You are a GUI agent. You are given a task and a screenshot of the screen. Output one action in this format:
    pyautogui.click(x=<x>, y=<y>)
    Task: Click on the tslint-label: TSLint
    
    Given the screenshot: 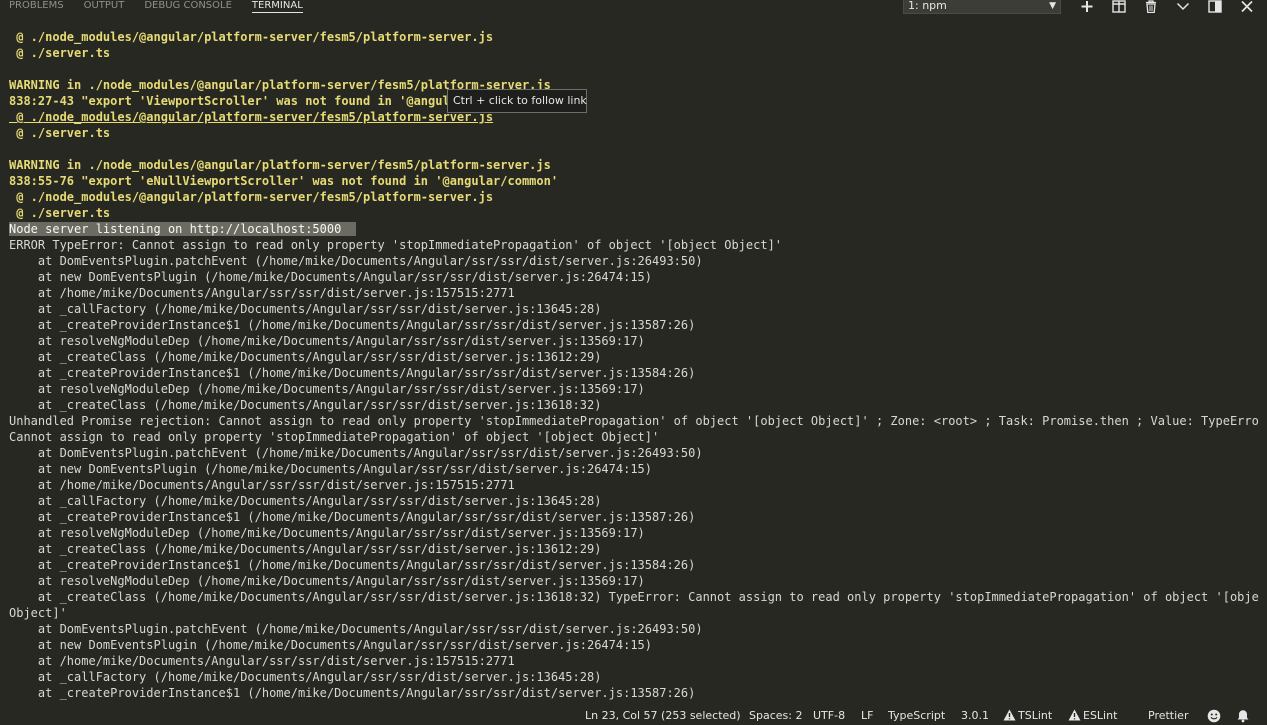 What is the action you would take?
    pyautogui.click(x=1035, y=715)
    